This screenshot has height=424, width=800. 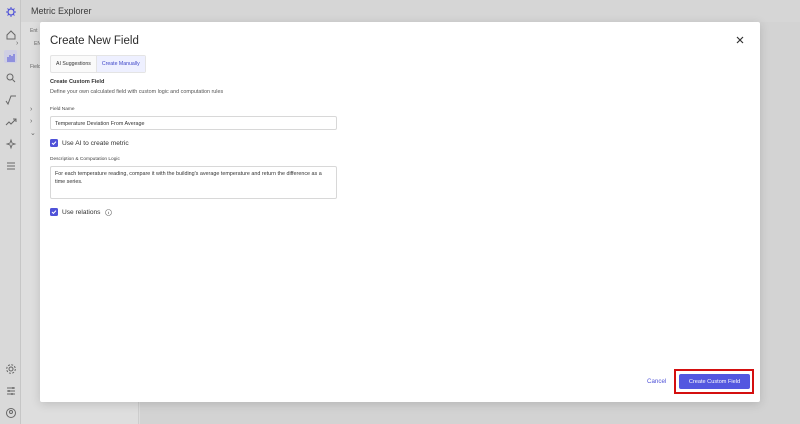 What do you see at coordinates (85, 159) in the screenshot?
I see `logic-label: Description & Computation Logic` at bounding box center [85, 159].